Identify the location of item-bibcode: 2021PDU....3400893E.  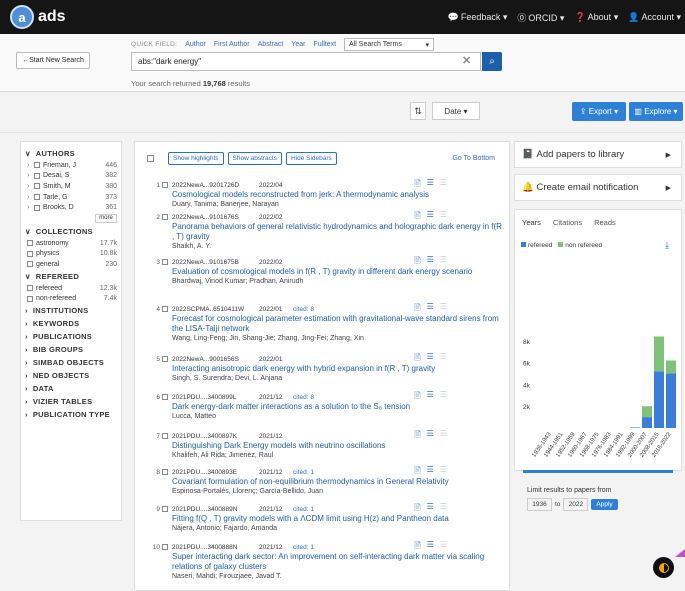
(215, 472).